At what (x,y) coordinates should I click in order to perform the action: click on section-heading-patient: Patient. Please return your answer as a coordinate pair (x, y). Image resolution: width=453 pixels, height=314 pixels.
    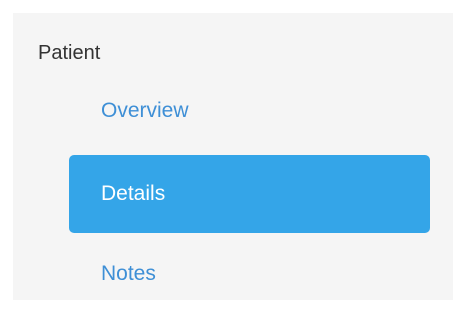
    Looking at the image, I should click on (69, 53).